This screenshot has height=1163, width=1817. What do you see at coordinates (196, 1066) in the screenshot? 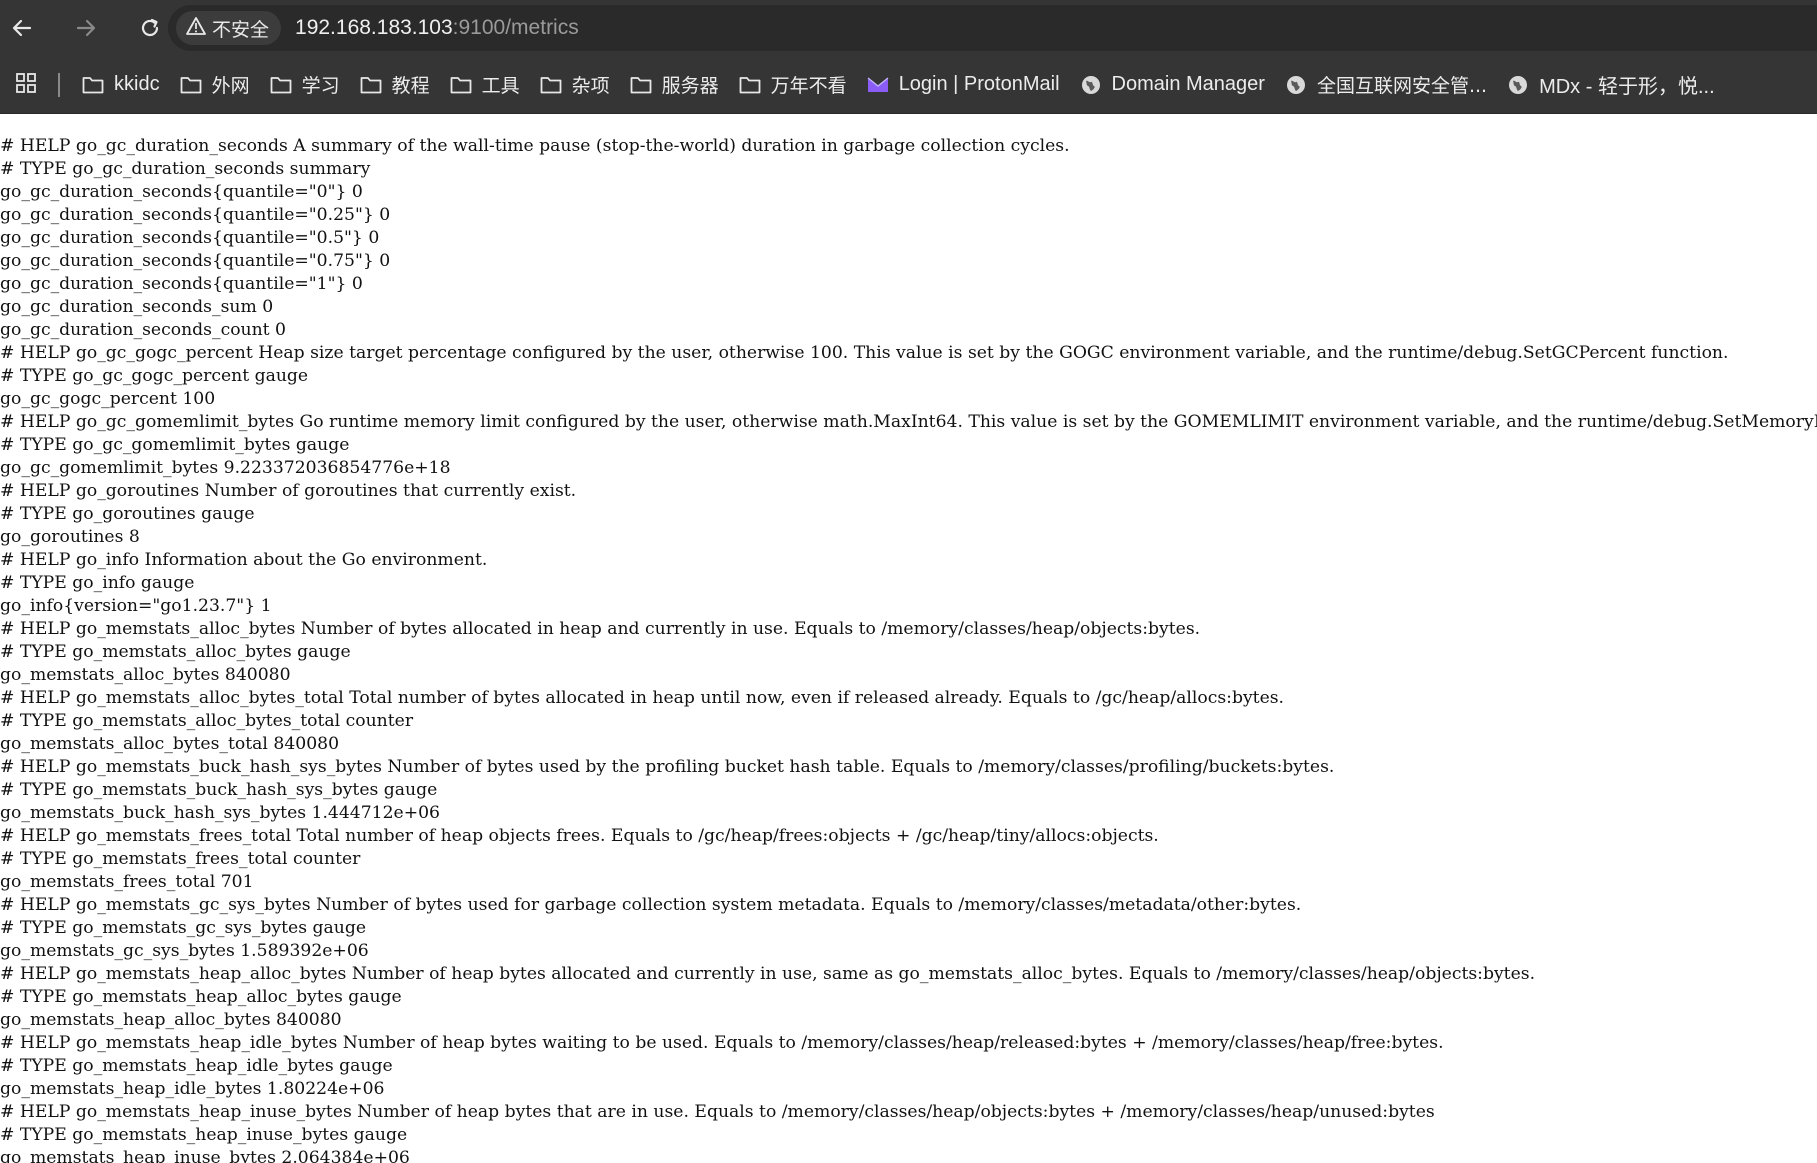
I see `metric-type-line: # TYPE go_memstats_heap_idle_bytes gauge` at bounding box center [196, 1066].